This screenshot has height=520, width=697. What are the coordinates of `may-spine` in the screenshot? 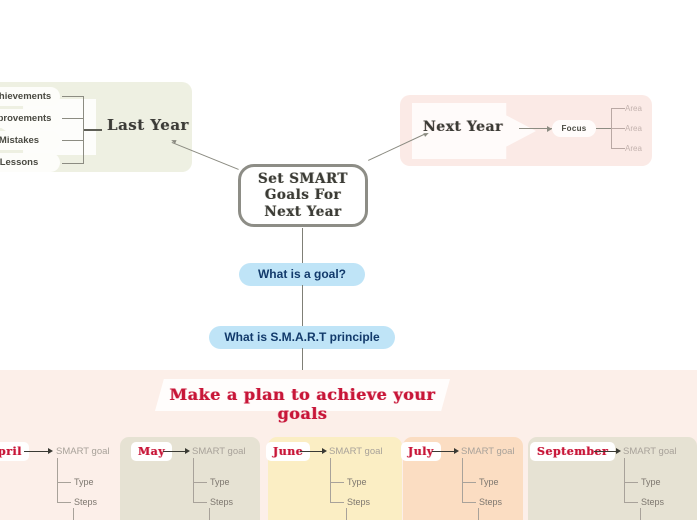 It's located at (194, 480).